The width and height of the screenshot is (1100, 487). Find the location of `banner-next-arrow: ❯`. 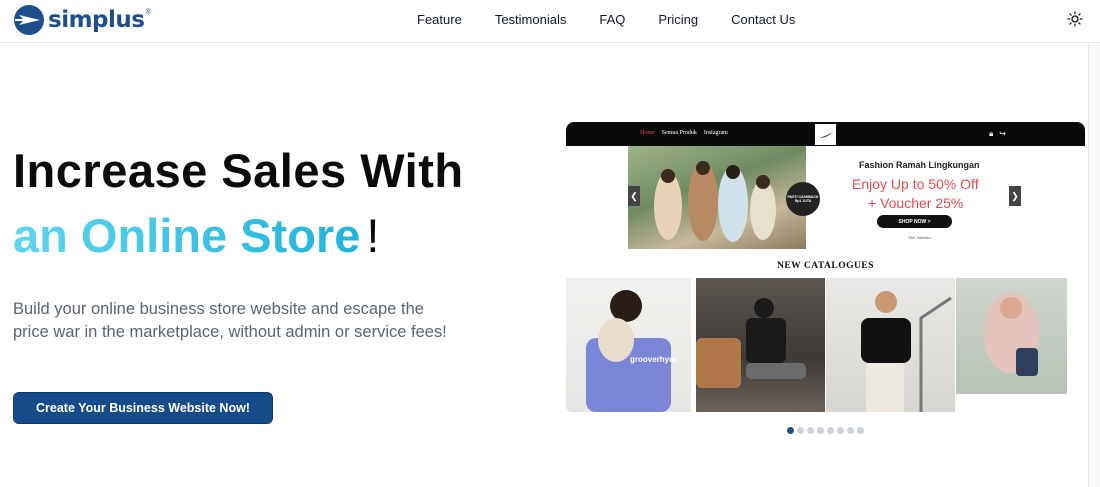

banner-next-arrow: ❯ is located at coordinates (1015, 196).